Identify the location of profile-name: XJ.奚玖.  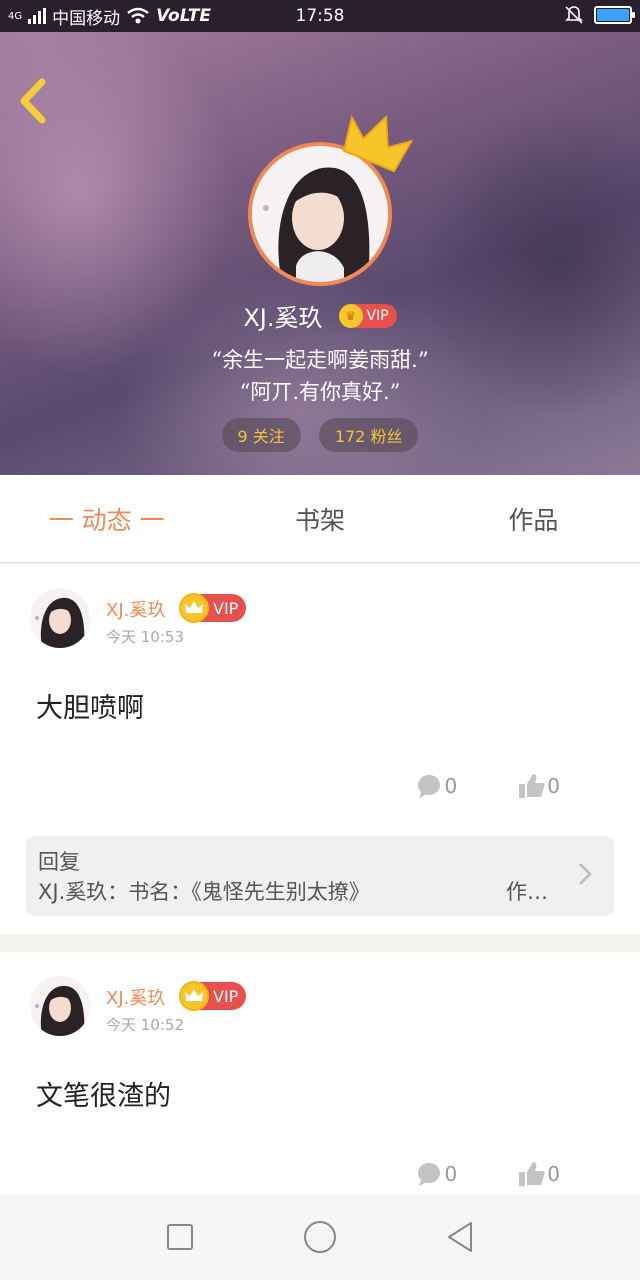
(283, 318).